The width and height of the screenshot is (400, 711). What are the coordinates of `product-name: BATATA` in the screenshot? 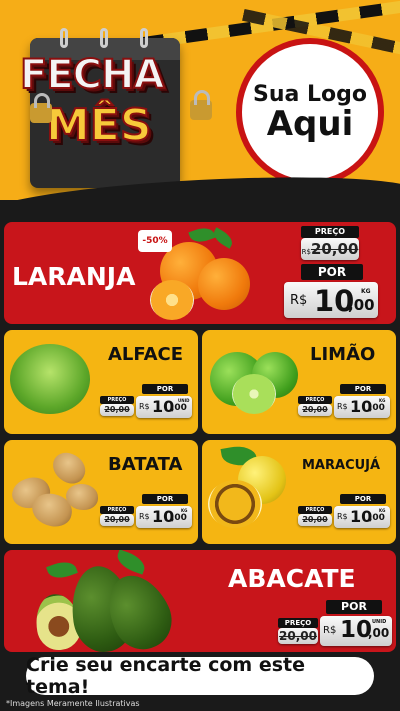 It's located at (145, 464).